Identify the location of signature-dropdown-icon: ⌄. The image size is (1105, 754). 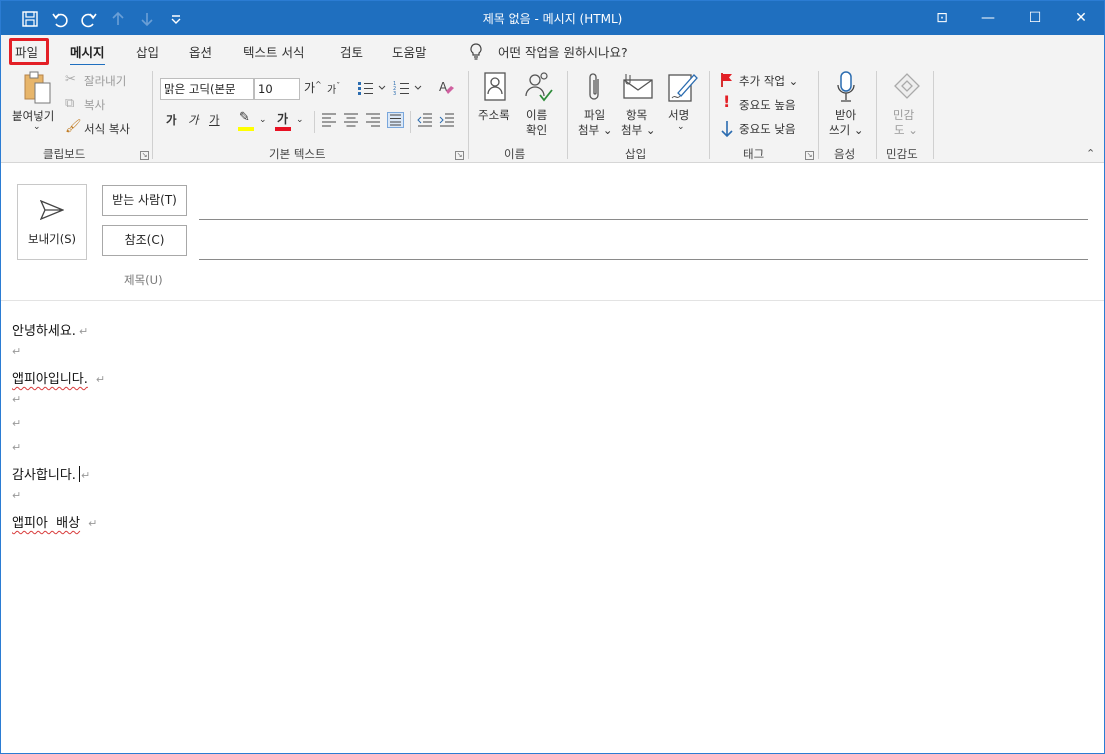
(681, 127).